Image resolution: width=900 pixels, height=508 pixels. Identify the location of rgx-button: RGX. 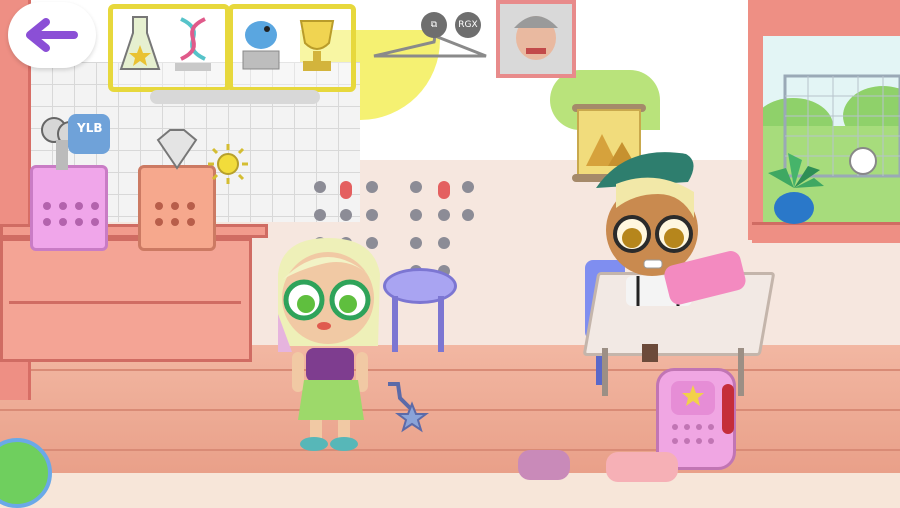
(468, 25).